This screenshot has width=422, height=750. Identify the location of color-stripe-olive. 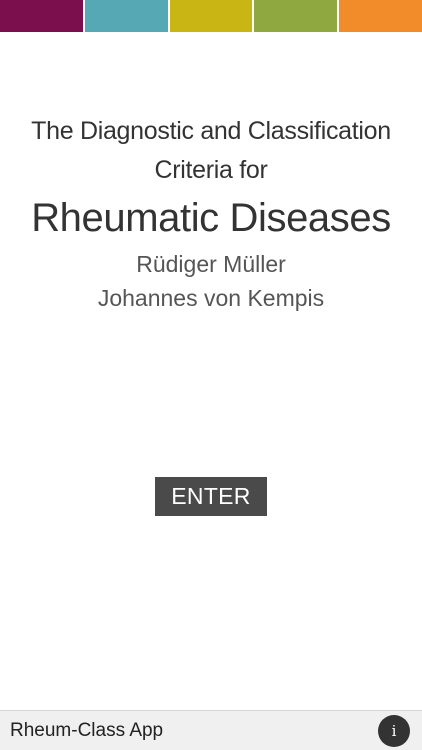
(296, 16).